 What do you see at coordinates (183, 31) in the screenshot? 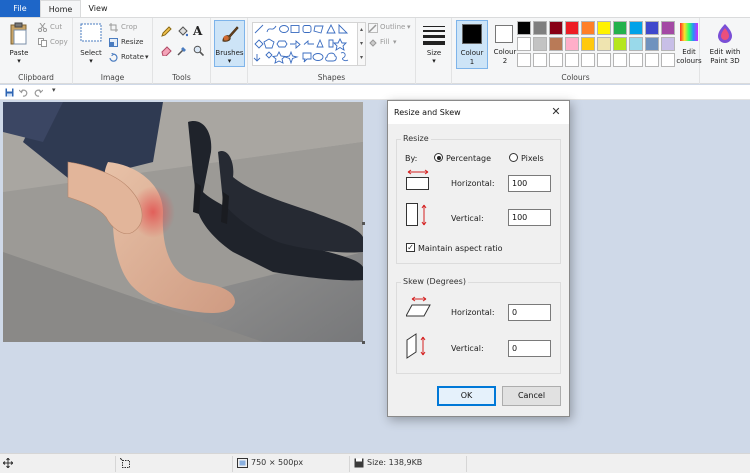
I see `fill-bucket-icon` at bounding box center [183, 31].